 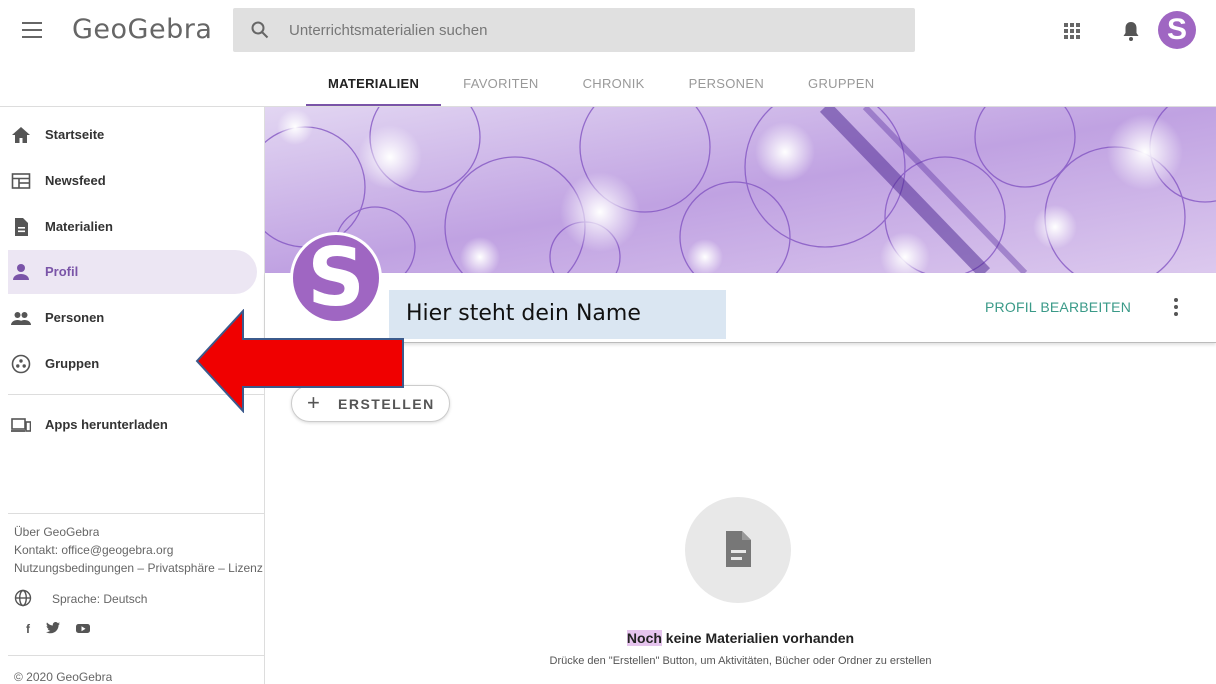 I want to click on empty-state-title: Noch keine Materialien vorhanden, so click(x=740, y=638).